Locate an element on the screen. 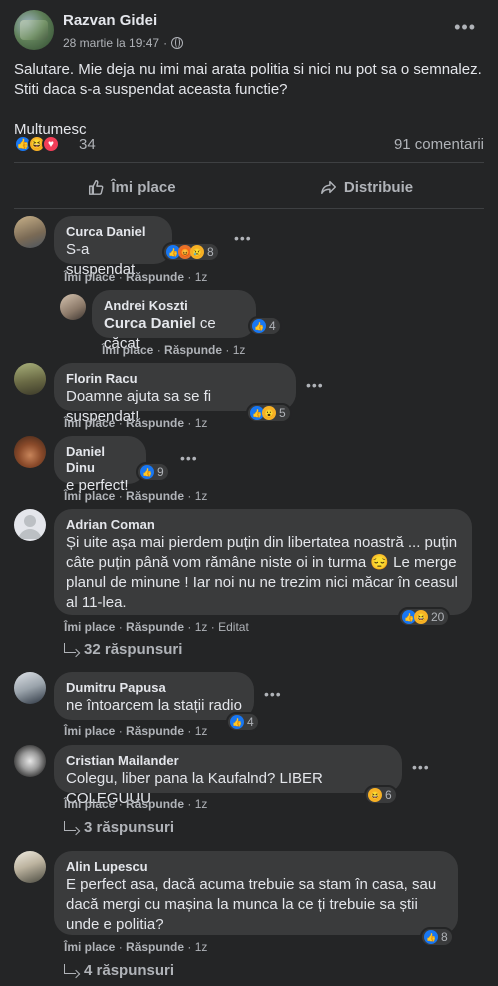 The height and width of the screenshot is (986, 498). comment-reaction-count: 9 is located at coordinates (160, 472).